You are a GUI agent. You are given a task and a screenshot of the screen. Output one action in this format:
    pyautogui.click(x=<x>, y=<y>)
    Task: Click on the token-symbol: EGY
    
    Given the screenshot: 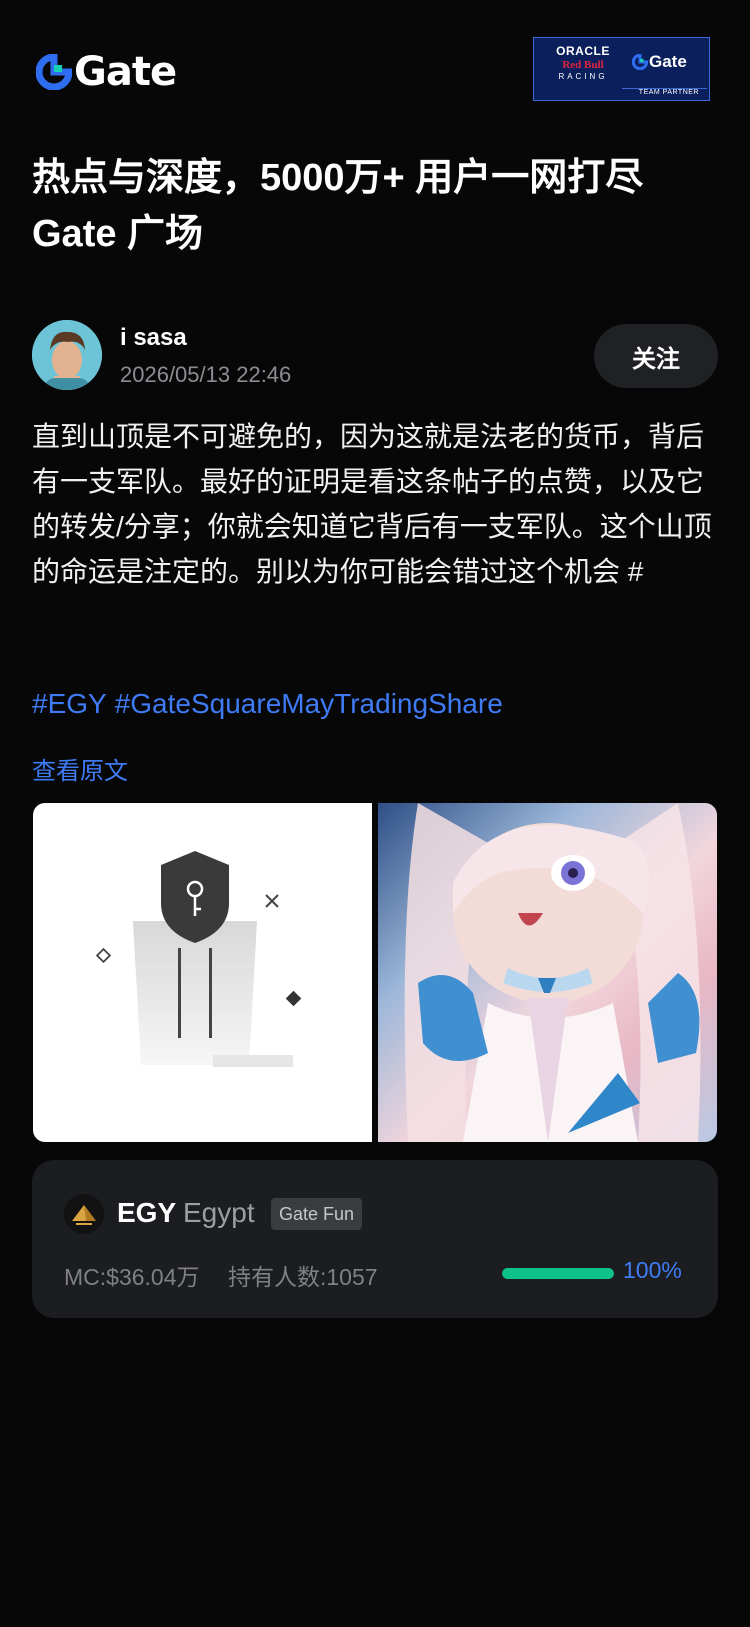 What is the action you would take?
    pyautogui.click(x=147, y=1212)
    